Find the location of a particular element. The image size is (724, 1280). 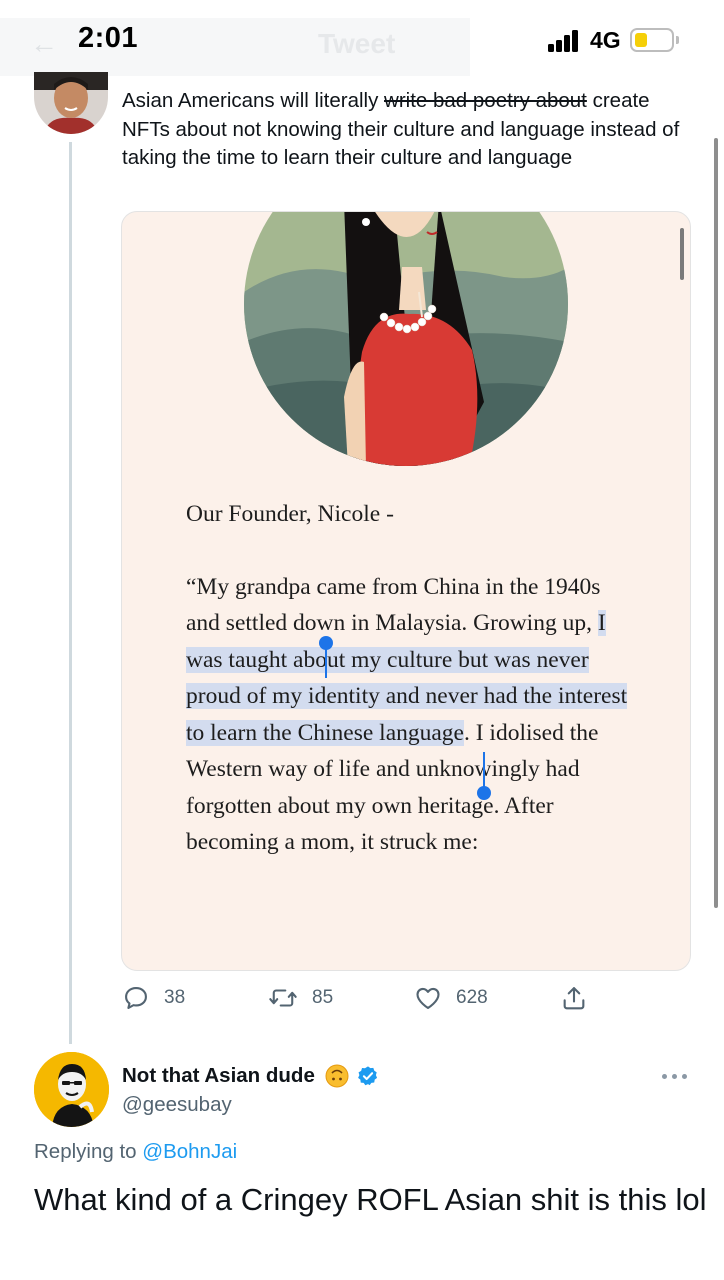

back-arrow-icon: ← is located at coordinates (44, 44).